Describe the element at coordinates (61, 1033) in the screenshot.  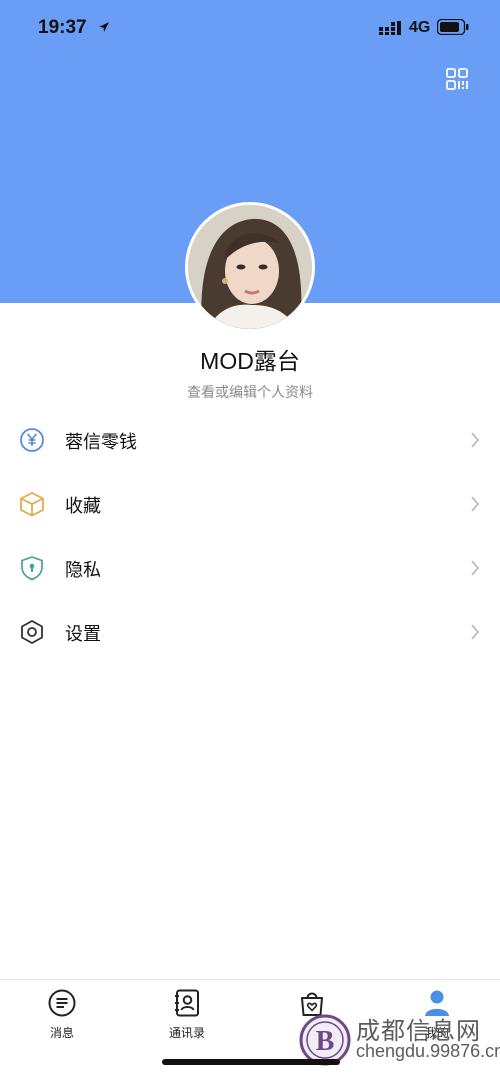
I see `tab-label-messages: 消息` at that location.